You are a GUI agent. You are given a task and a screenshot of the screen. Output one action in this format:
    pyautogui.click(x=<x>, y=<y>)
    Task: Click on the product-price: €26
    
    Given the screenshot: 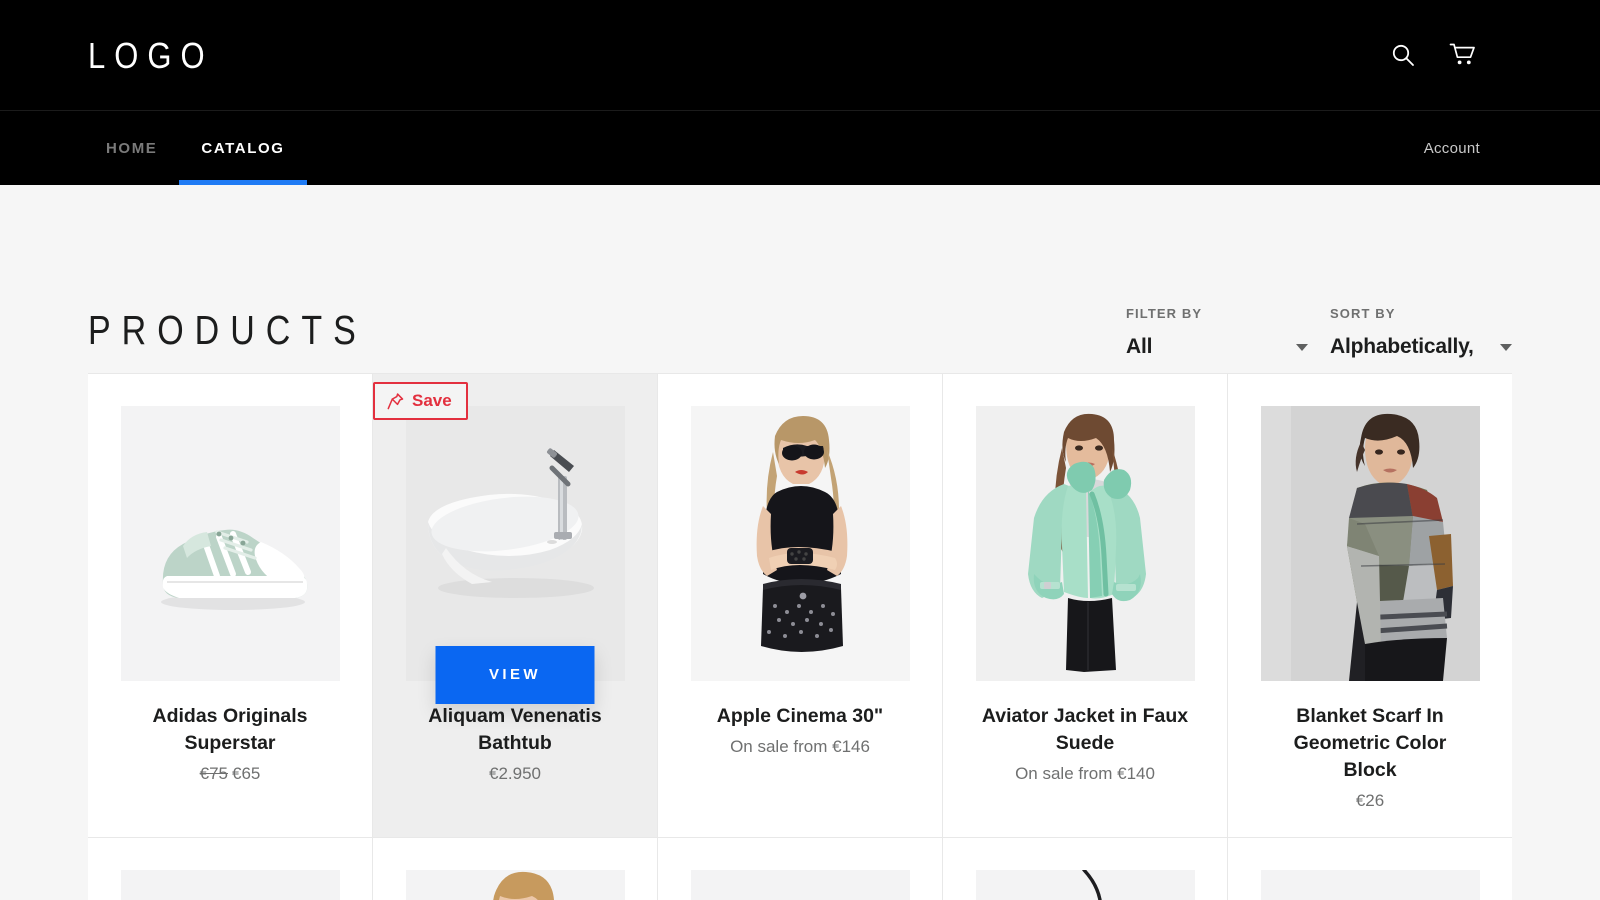 What is the action you would take?
    pyautogui.click(x=1370, y=801)
    